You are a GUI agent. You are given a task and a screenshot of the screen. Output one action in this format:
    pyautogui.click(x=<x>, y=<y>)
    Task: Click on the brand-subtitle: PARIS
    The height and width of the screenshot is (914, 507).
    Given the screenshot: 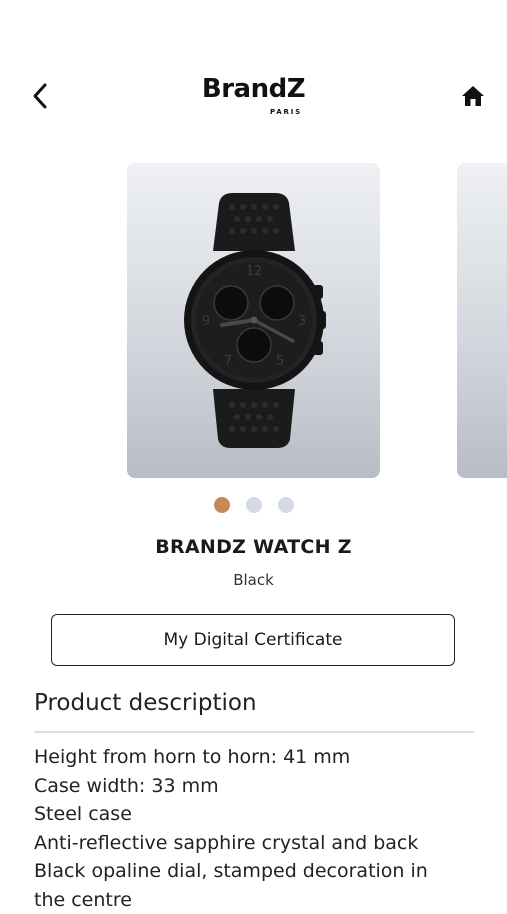 What is the action you would take?
    pyautogui.click(x=286, y=112)
    